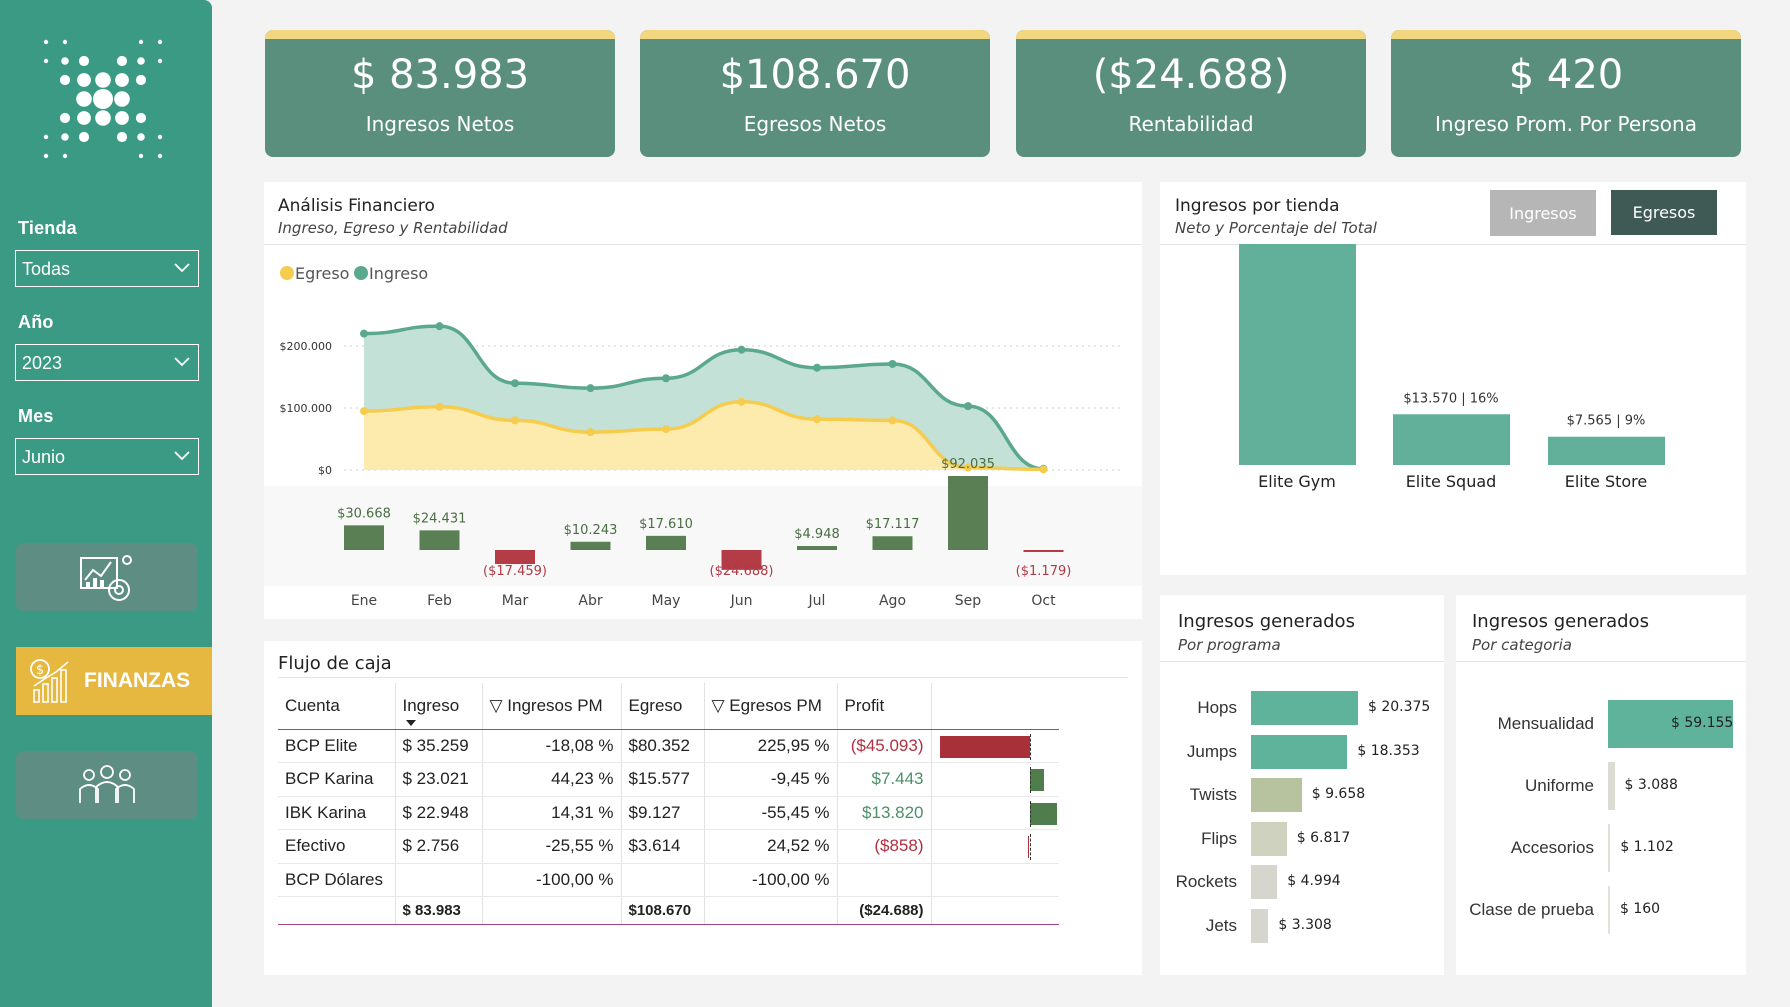  Describe the element at coordinates (1664, 212) in the screenshot. I see `egresos-toggle-button: Egresos` at that location.